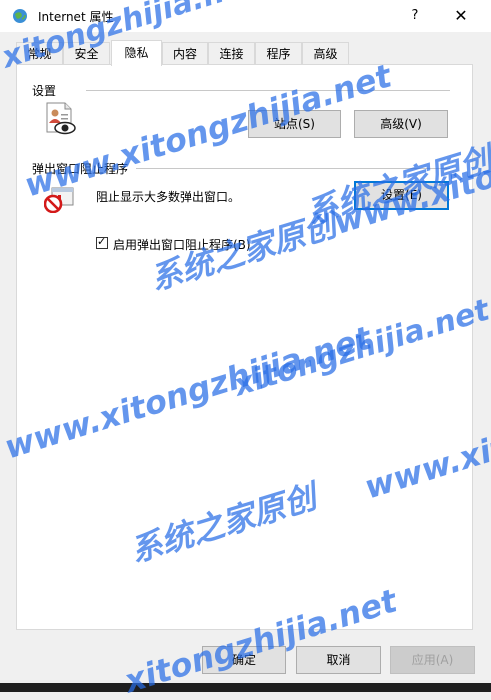 Image resolution: width=491 pixels, height=700 pixels. Describe the element at coordinates (185, 53) in the screenshot. I see `tab-content: 内容` at that location.